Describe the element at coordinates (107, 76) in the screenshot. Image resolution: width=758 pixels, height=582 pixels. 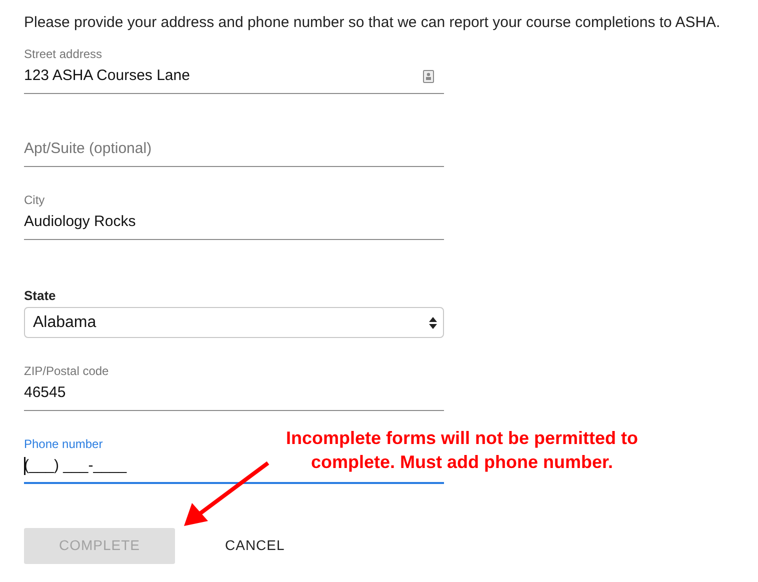
I see `input-field: 123 ASHA Courses Lane` at that location.